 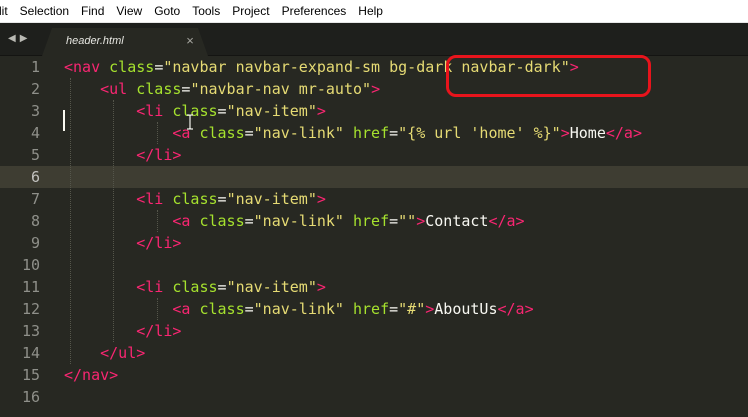 I want to click on line-number: 15, so click(x=30, y=375).